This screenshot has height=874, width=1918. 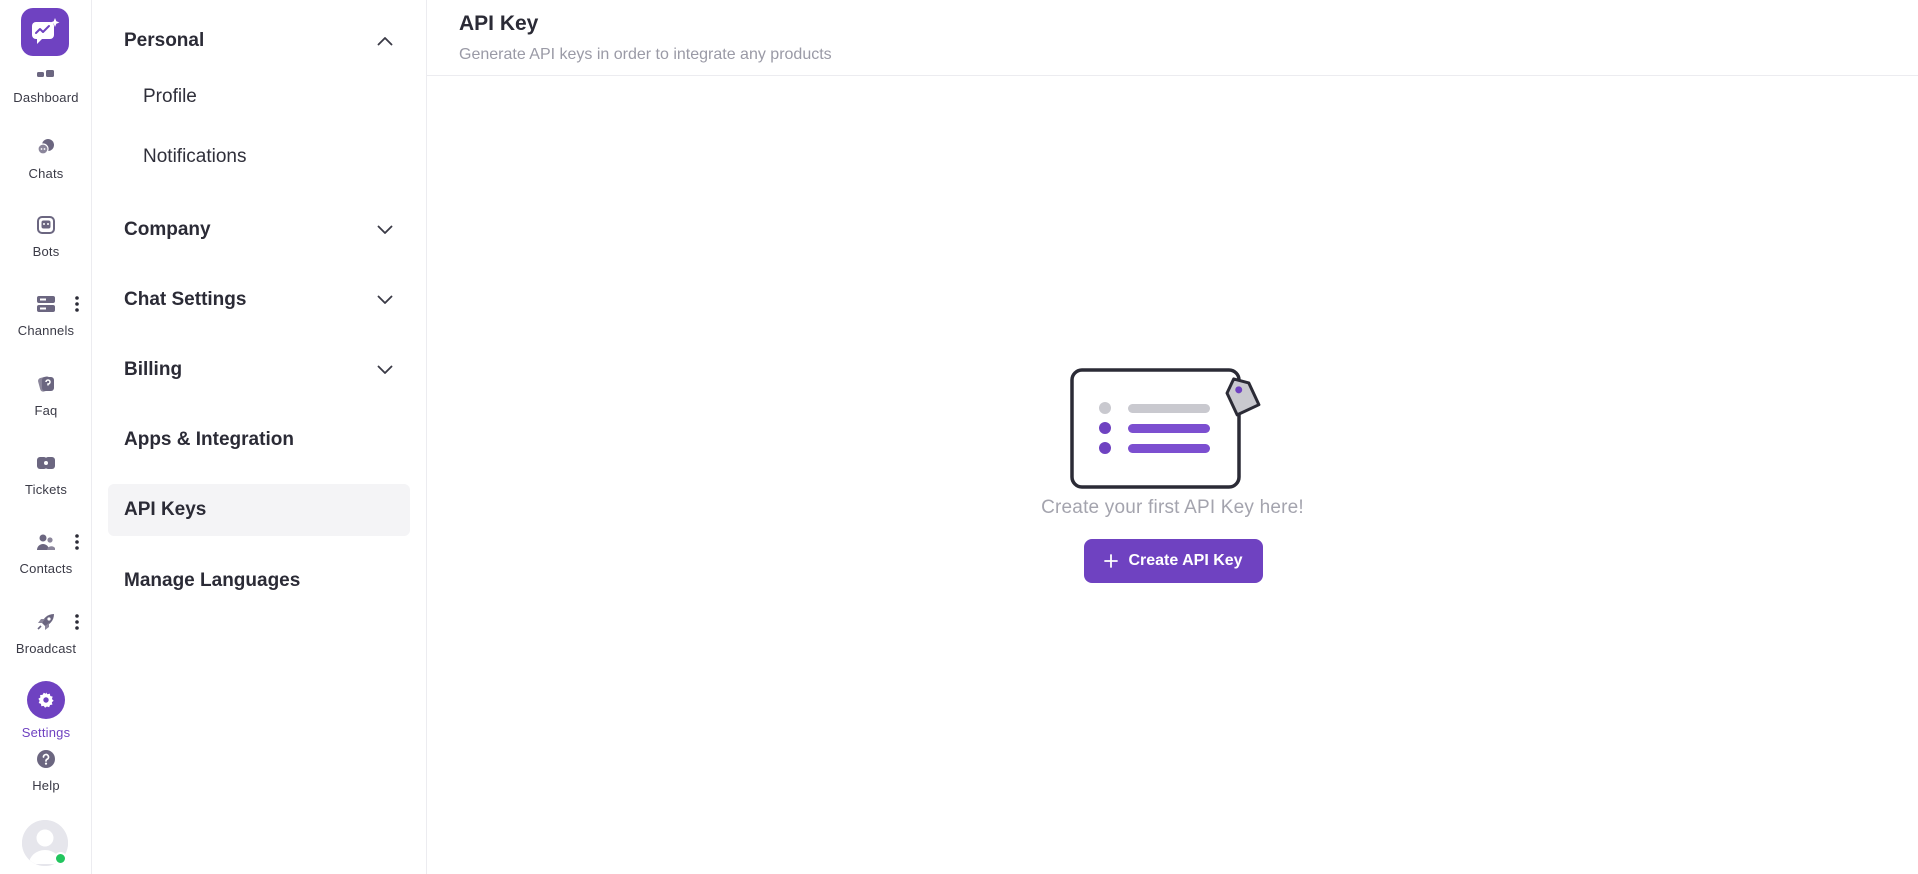 I want to click on gear-icon, so click(x=46, y=700).